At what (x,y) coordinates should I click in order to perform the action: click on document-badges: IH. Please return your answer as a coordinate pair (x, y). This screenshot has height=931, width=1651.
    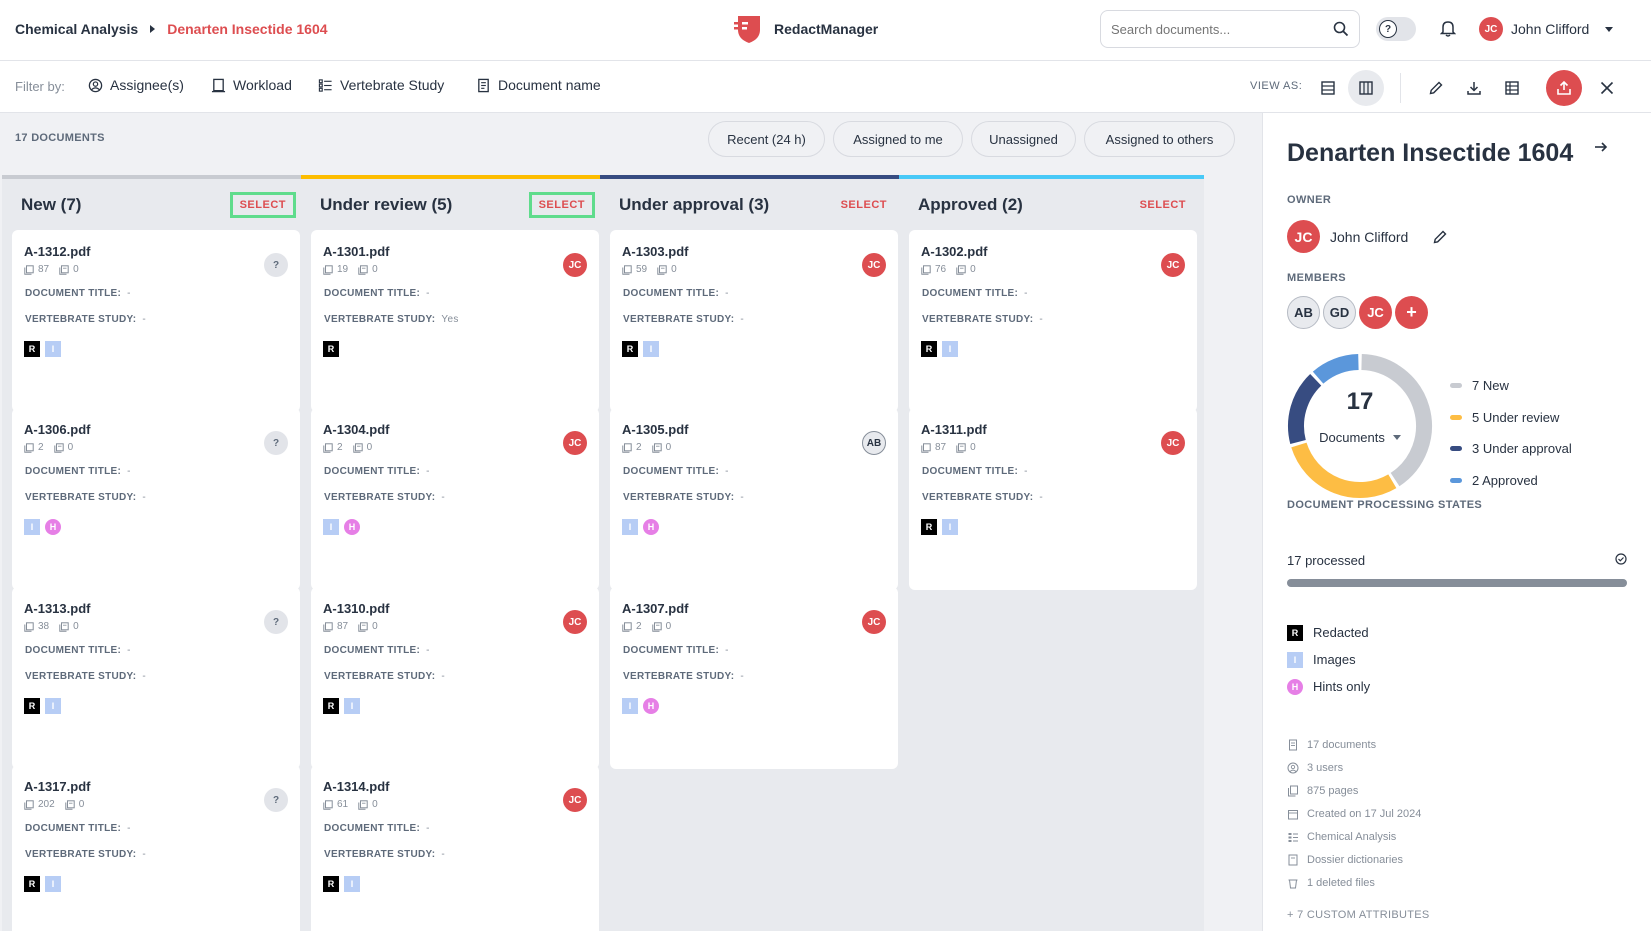
    Looking at the image, I should click on (640, 527).